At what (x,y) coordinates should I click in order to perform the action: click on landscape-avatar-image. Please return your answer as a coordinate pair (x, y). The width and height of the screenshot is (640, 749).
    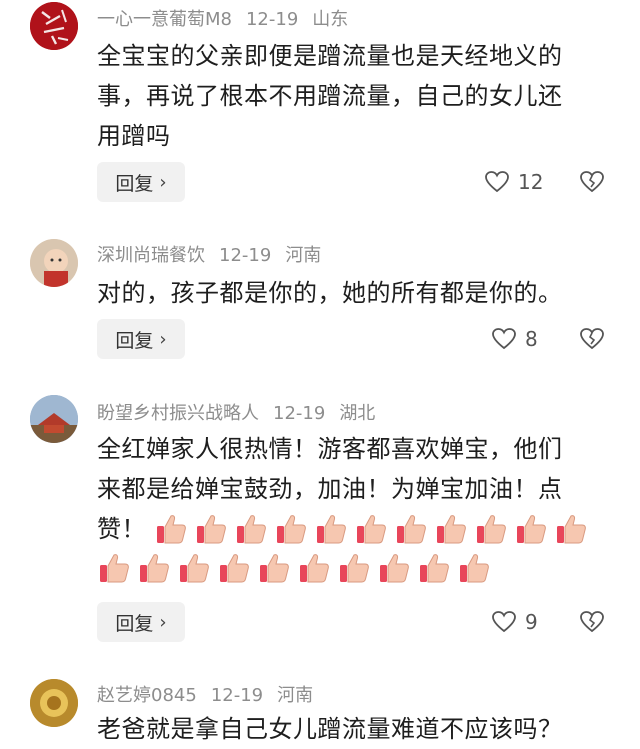
    Looking at the image, I should click on (54, 419).